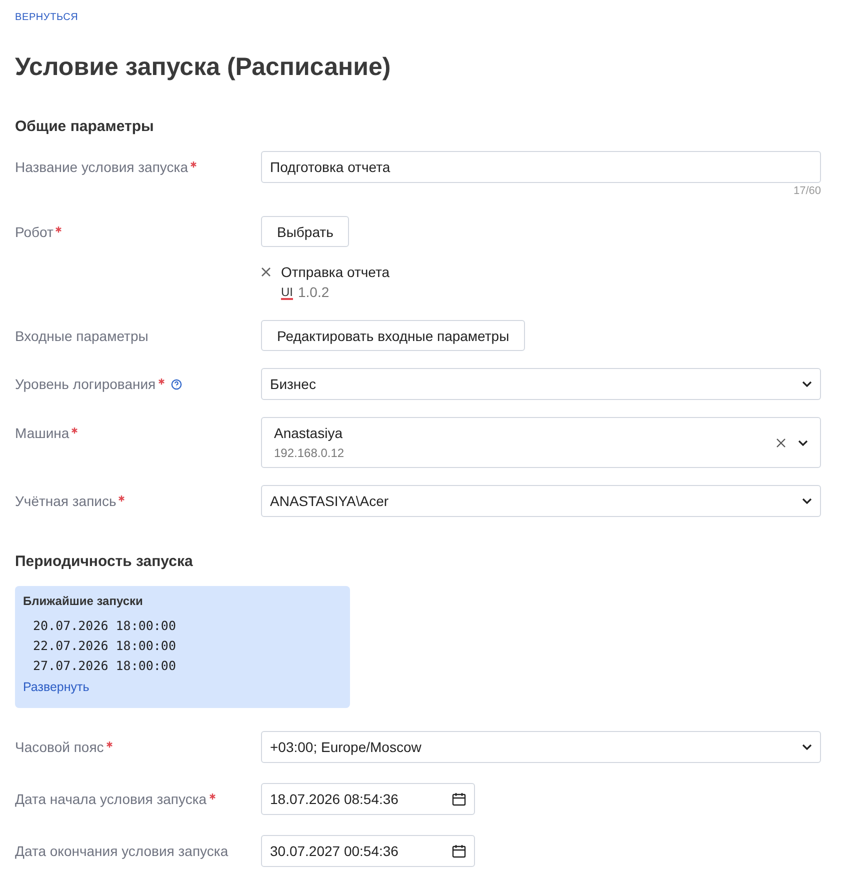 Image resolution: width=855 pixels, height=889 pixels. Describe the element at coordinates (59, 747) in the screenshot. I see `field-label: Часовой пояс` at that location.